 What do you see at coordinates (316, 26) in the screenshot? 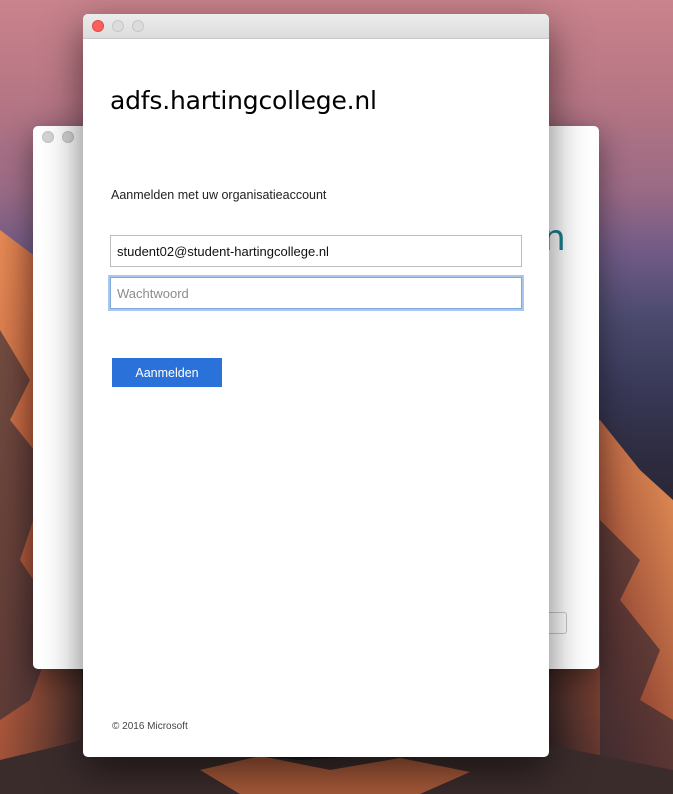
I see `window-titlebar` at bounding box center [316, 26].